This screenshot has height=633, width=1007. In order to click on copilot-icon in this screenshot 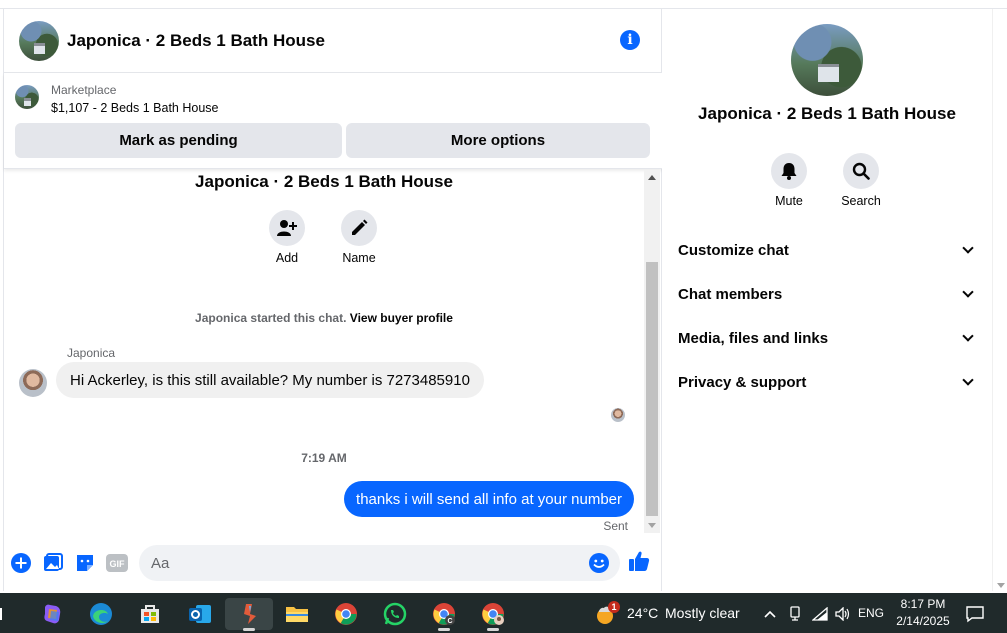, I will do `click(53, 614)`.